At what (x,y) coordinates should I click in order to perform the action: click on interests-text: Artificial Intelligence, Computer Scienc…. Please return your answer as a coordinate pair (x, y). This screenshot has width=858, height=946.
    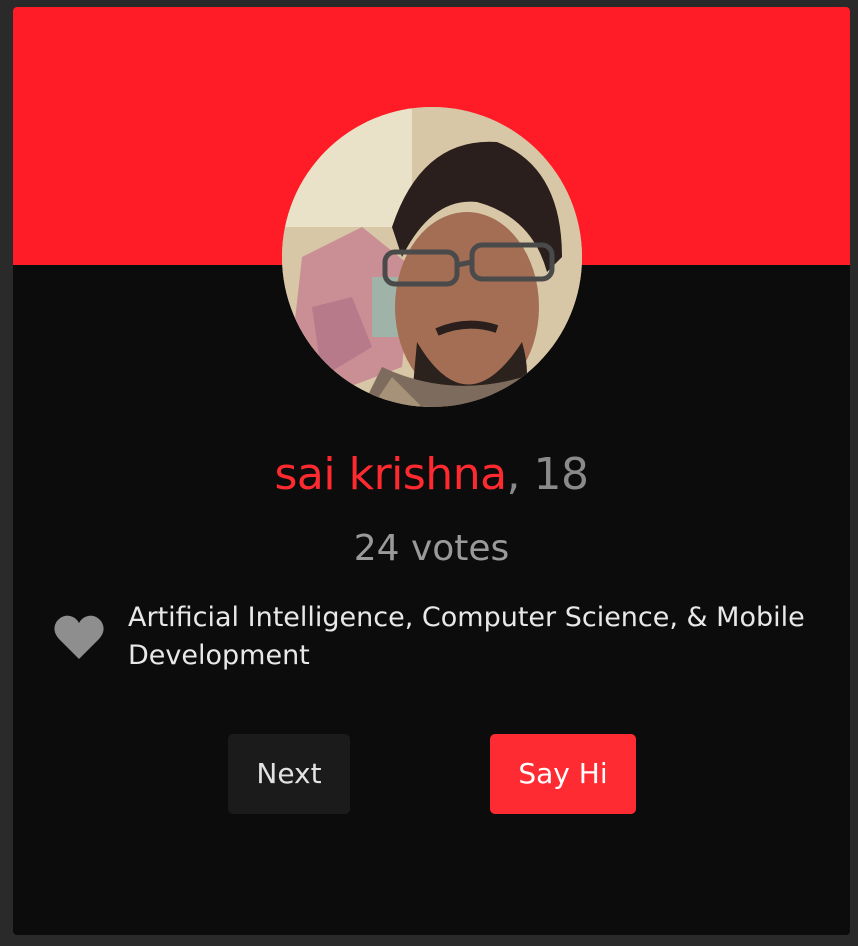
    Looking at the image, I should click on (466, 636).